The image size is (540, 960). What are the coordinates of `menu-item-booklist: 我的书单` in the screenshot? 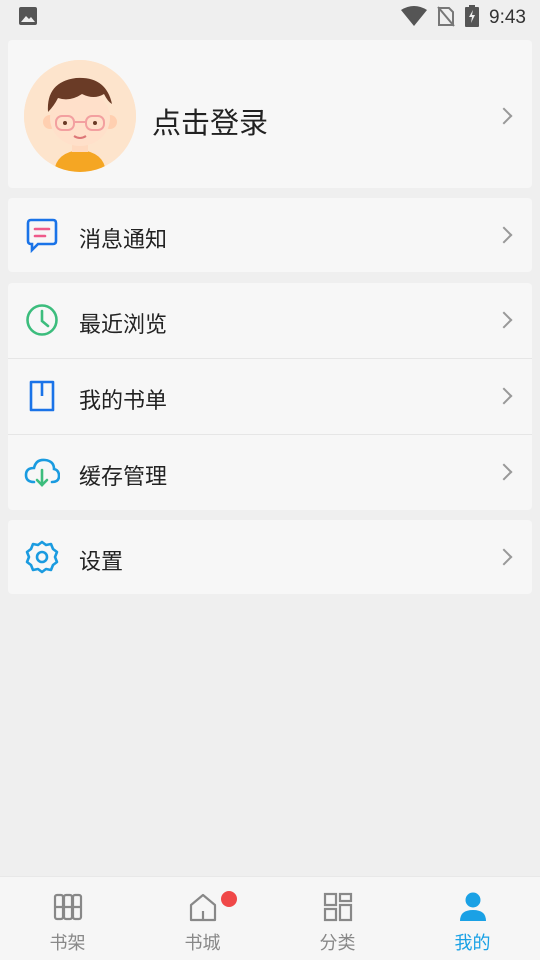 It's located at (270, 396).